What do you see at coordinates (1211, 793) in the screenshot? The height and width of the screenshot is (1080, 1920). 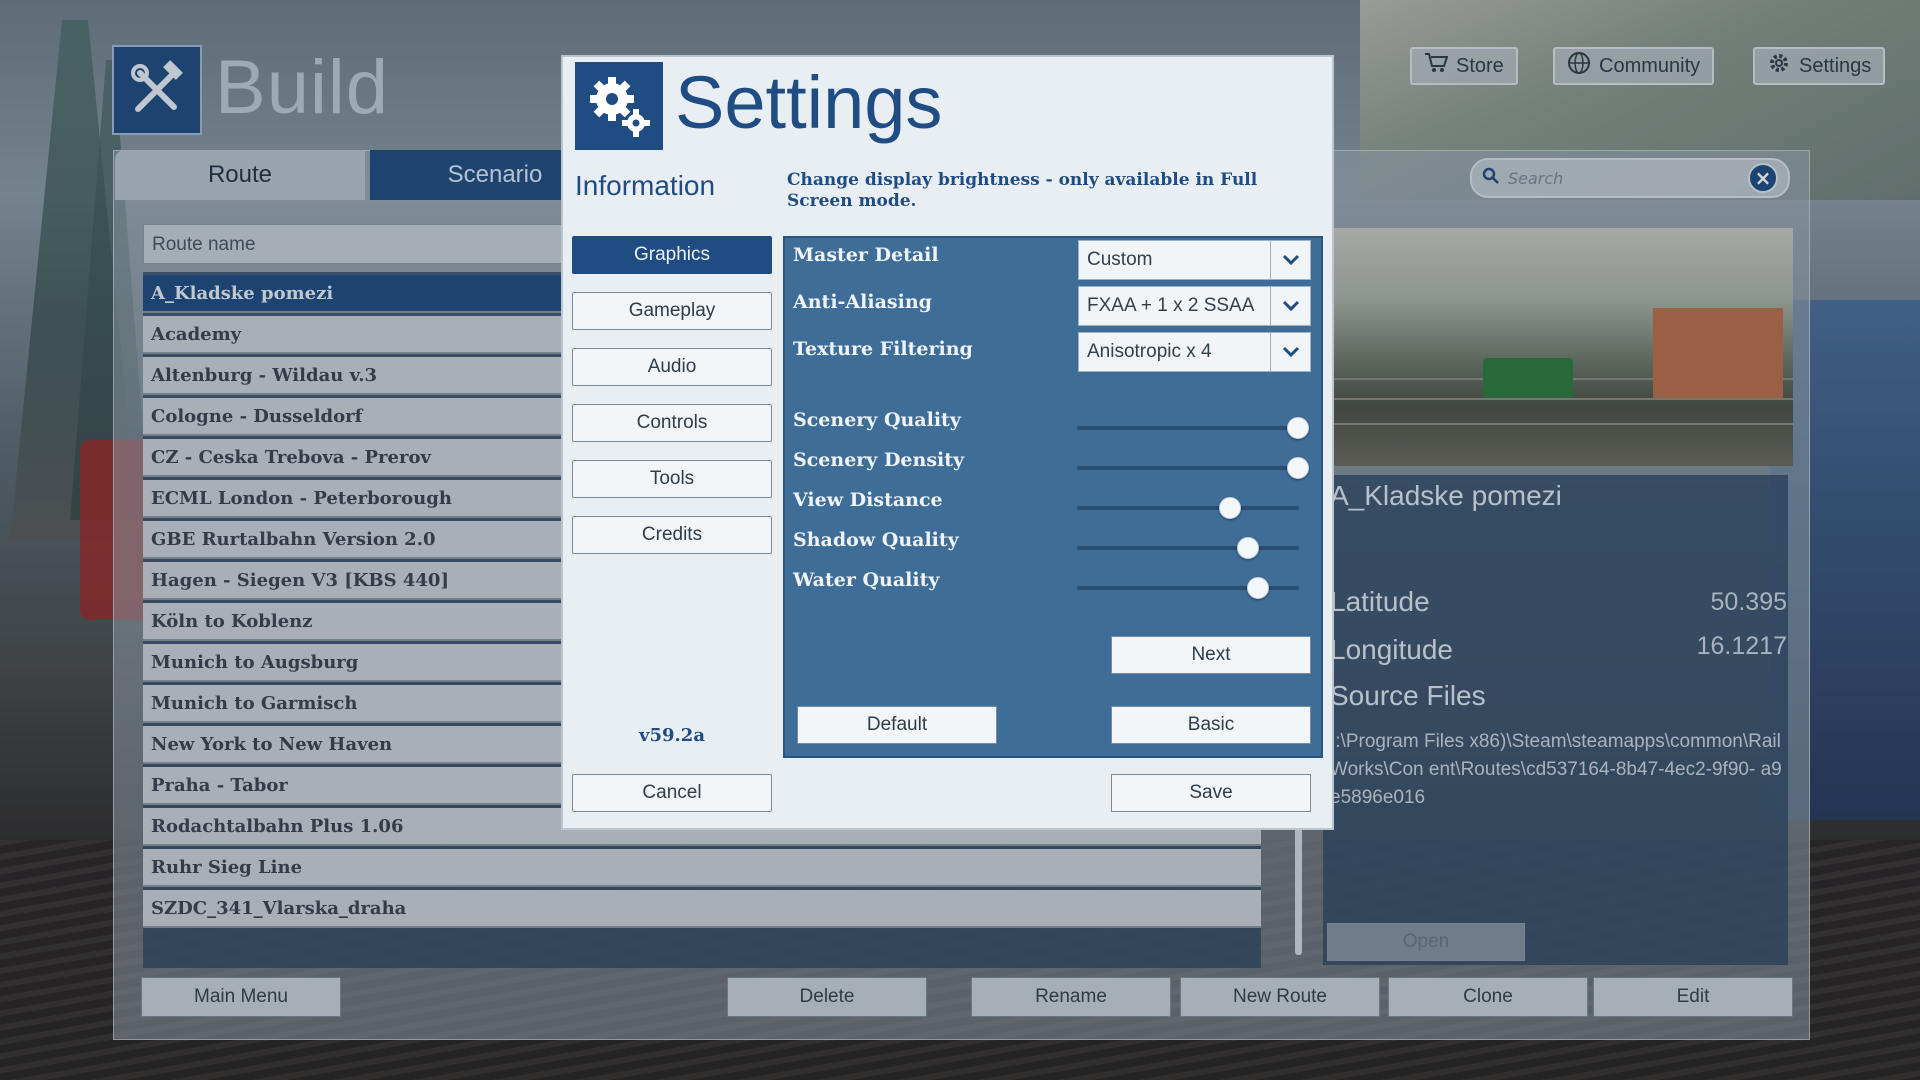 I see `save-button: Save` at bounding box center [1211, 793].